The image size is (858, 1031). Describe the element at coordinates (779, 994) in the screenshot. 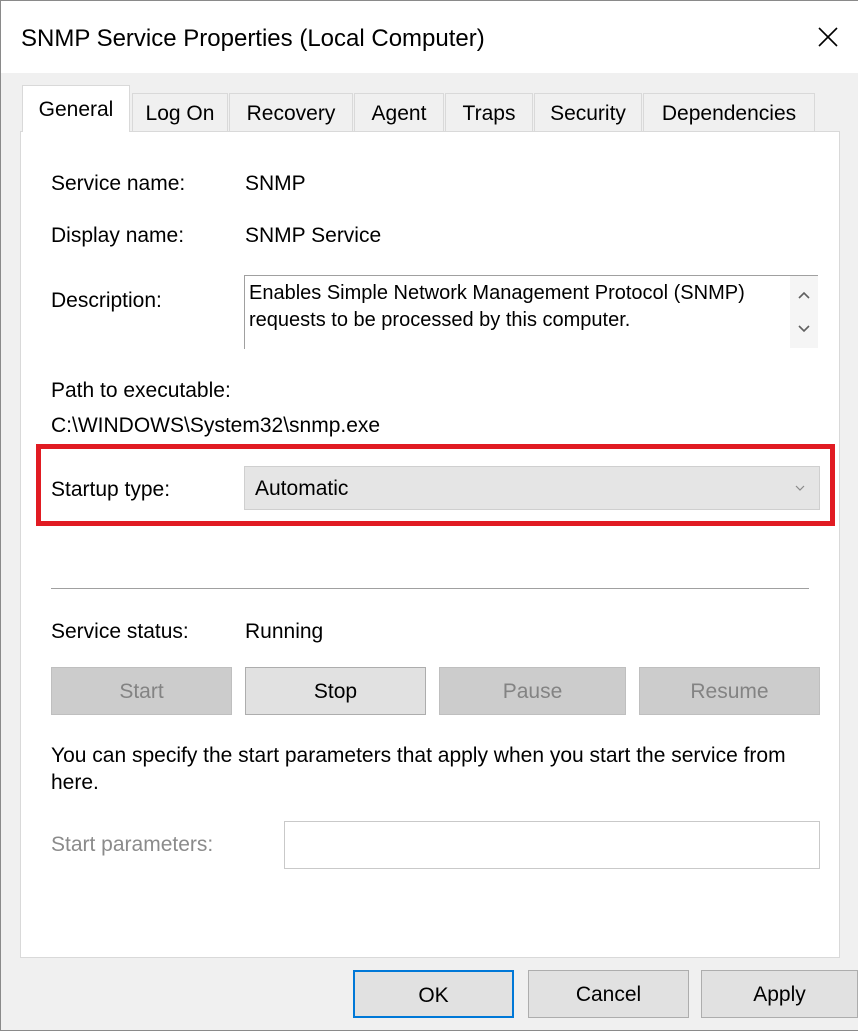

I see `apply-button: Apply` at that location.